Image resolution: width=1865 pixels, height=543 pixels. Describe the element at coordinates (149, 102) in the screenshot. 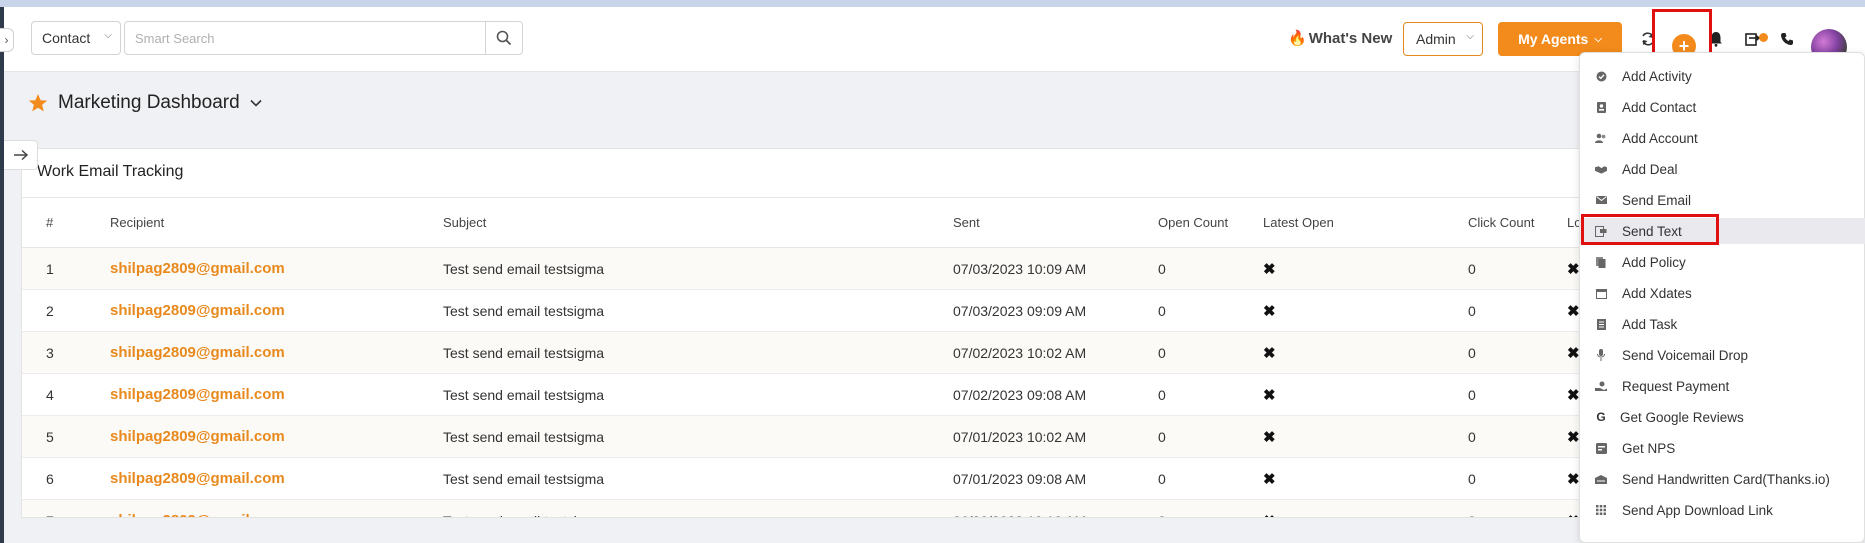

I see `dashboard-title: Marketing Dashboard` at that location.